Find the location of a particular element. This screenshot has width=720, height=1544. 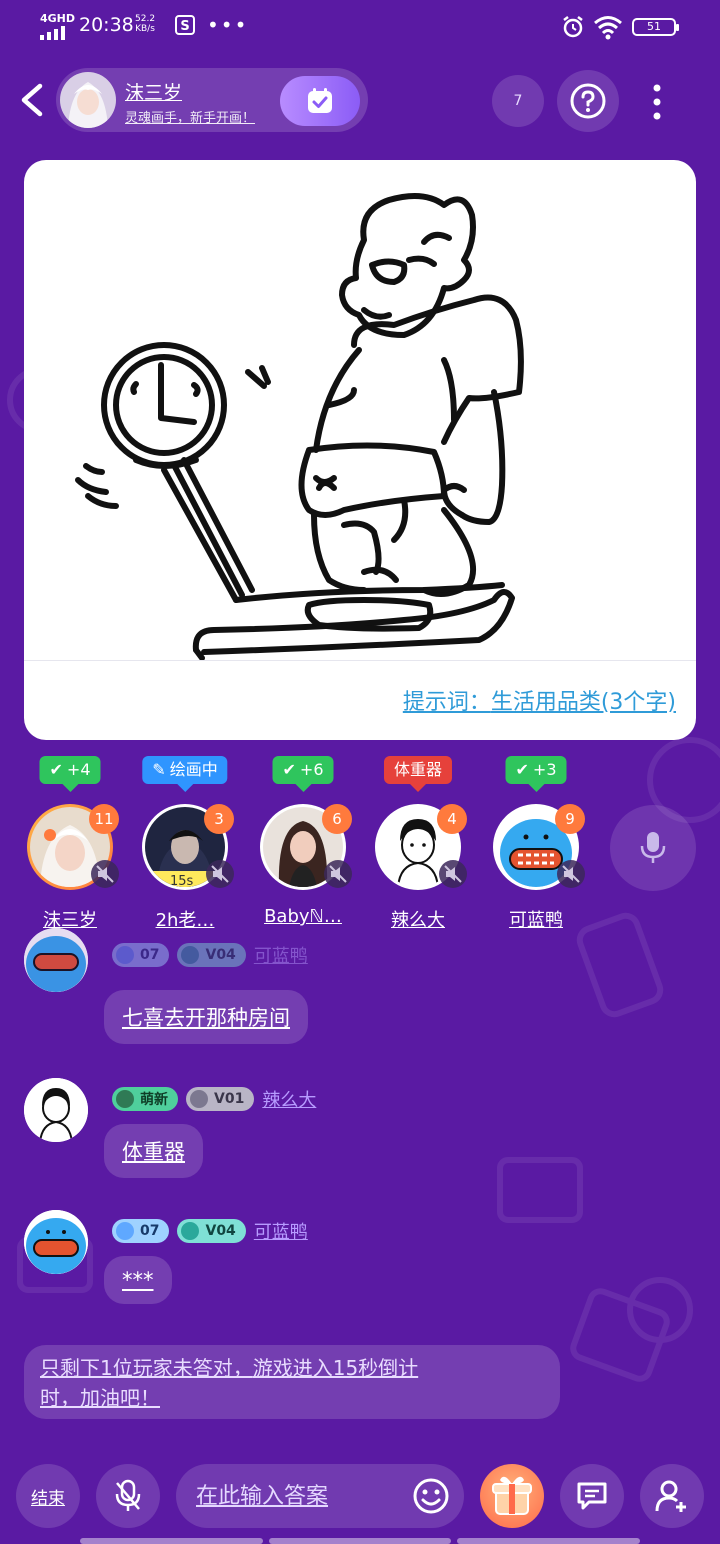

system-message: 只剩下1位玩家未答对，游戏进入15秒倒计 时，加油吧！ is located at coordinates (292, 1382).